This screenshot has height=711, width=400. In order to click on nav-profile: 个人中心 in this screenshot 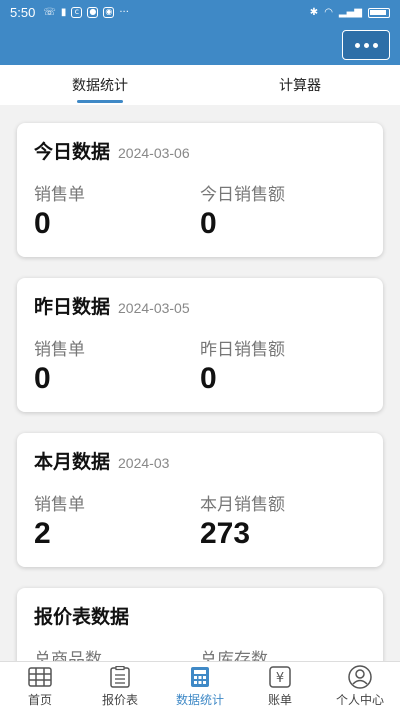, I will do `click(360, 686)`.